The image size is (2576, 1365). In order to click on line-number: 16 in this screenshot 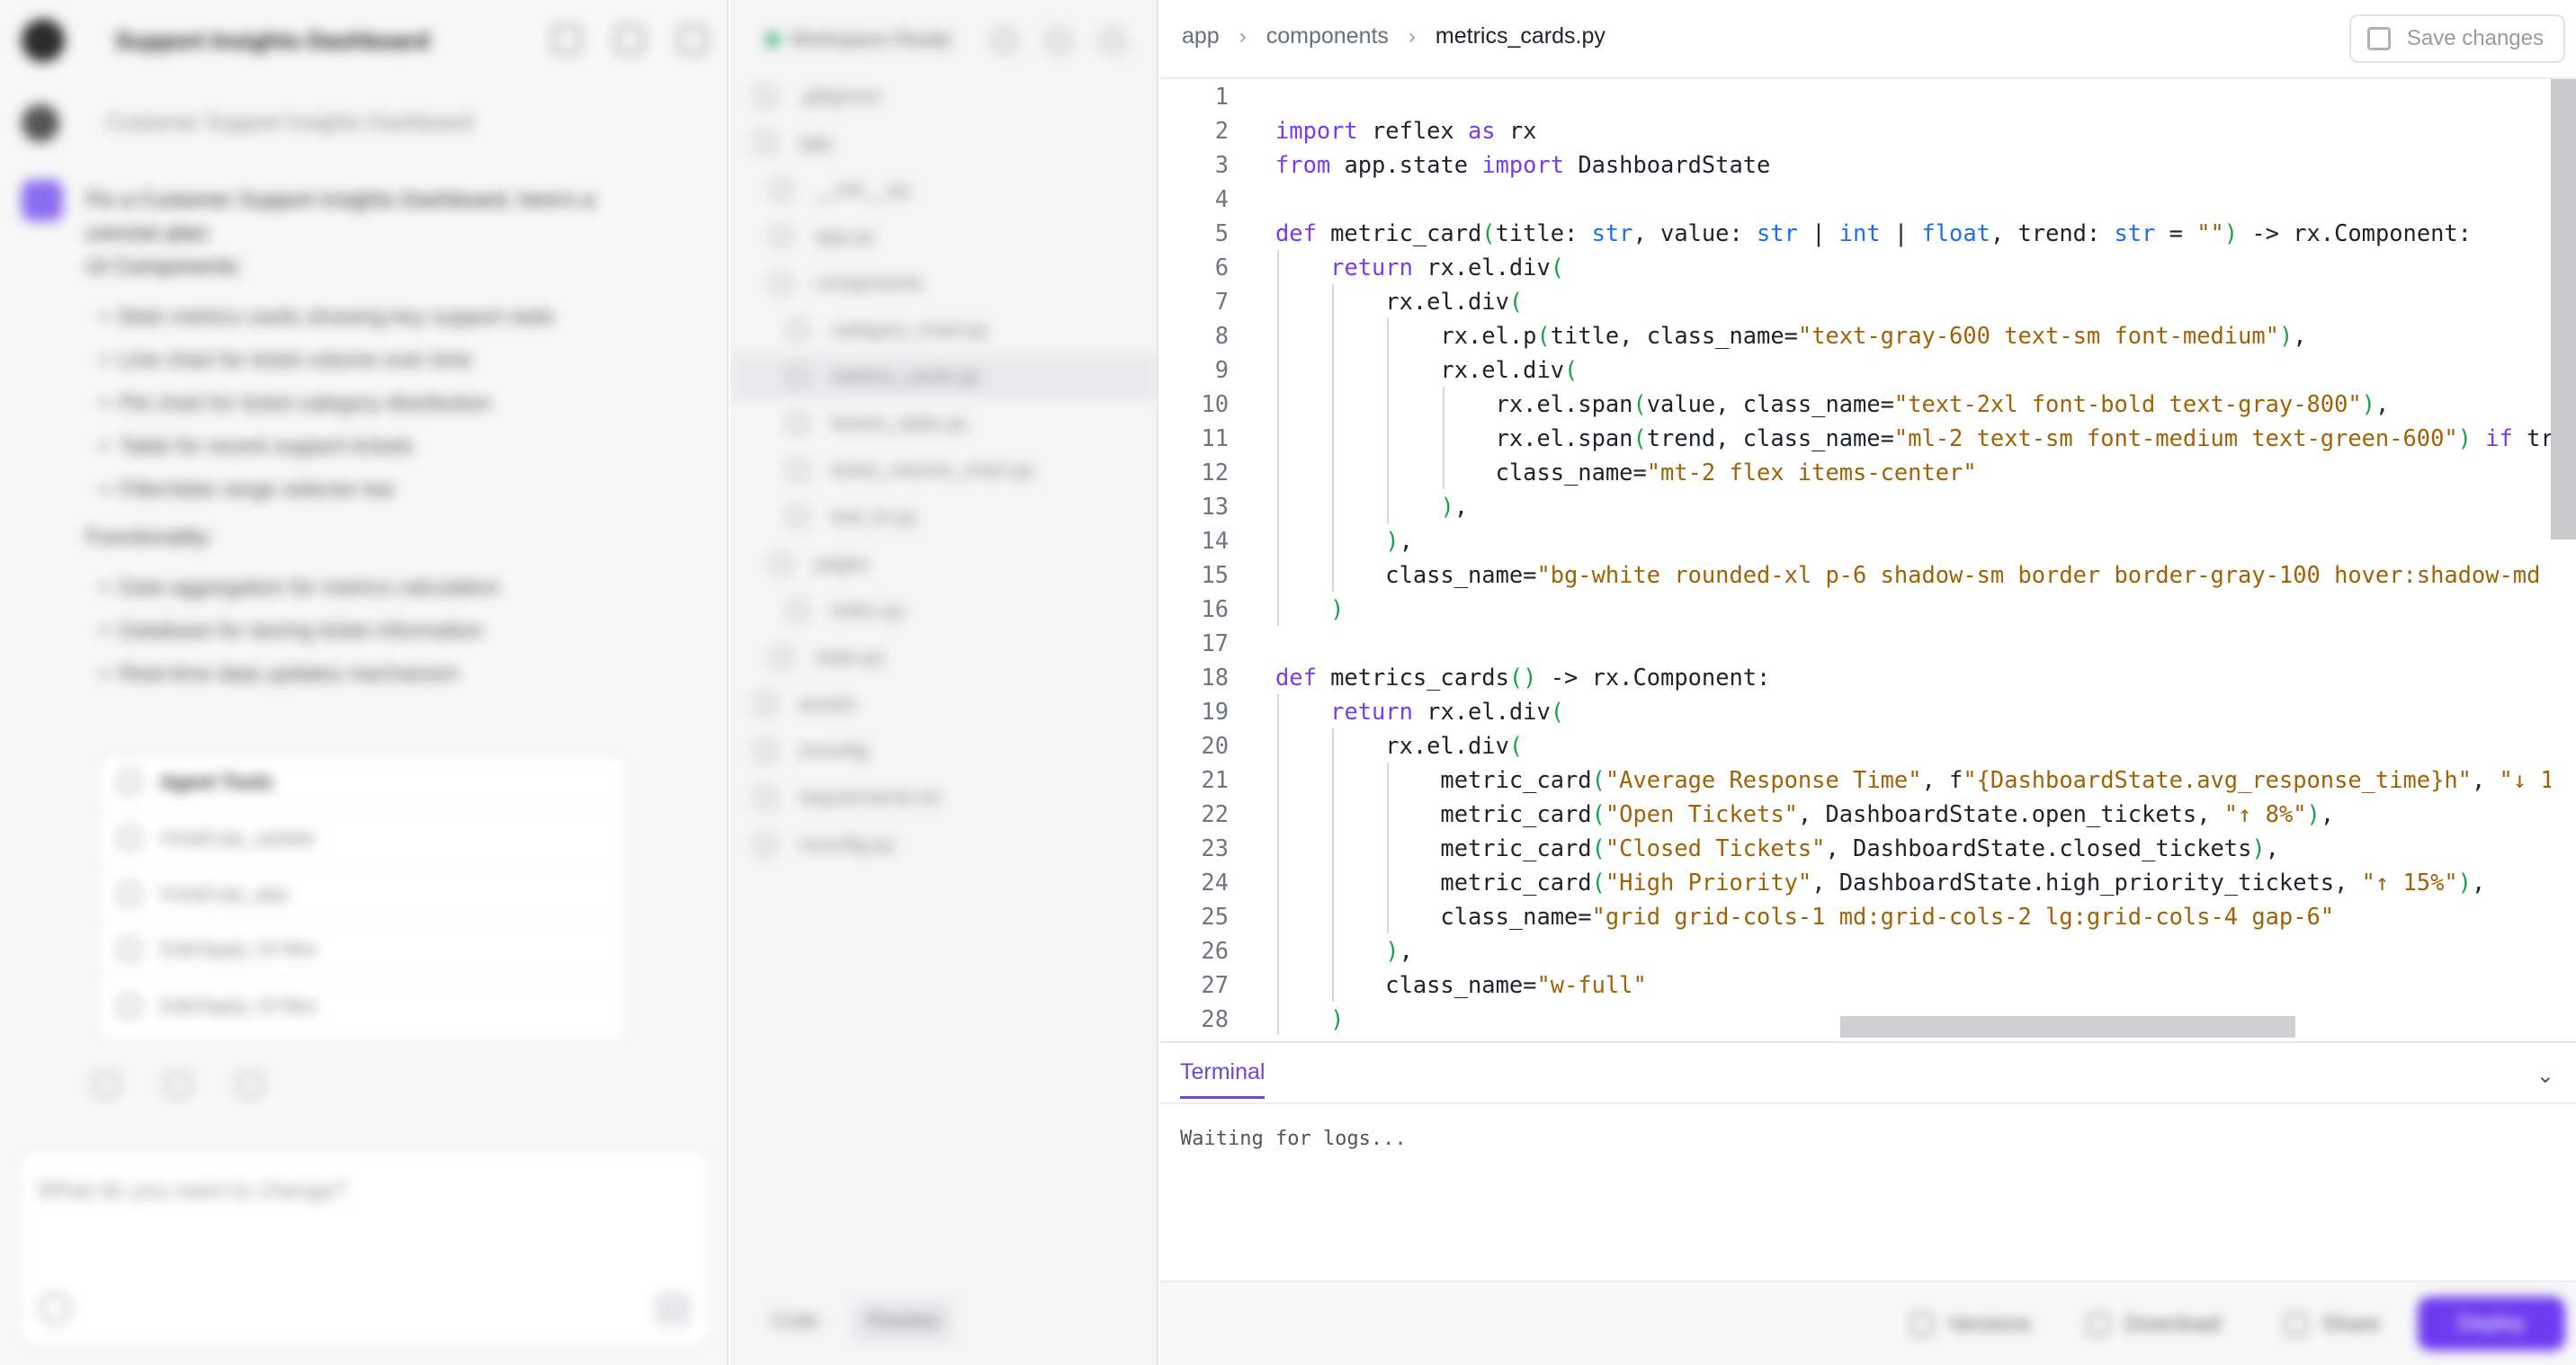, I will do `click(1215, 609)`.